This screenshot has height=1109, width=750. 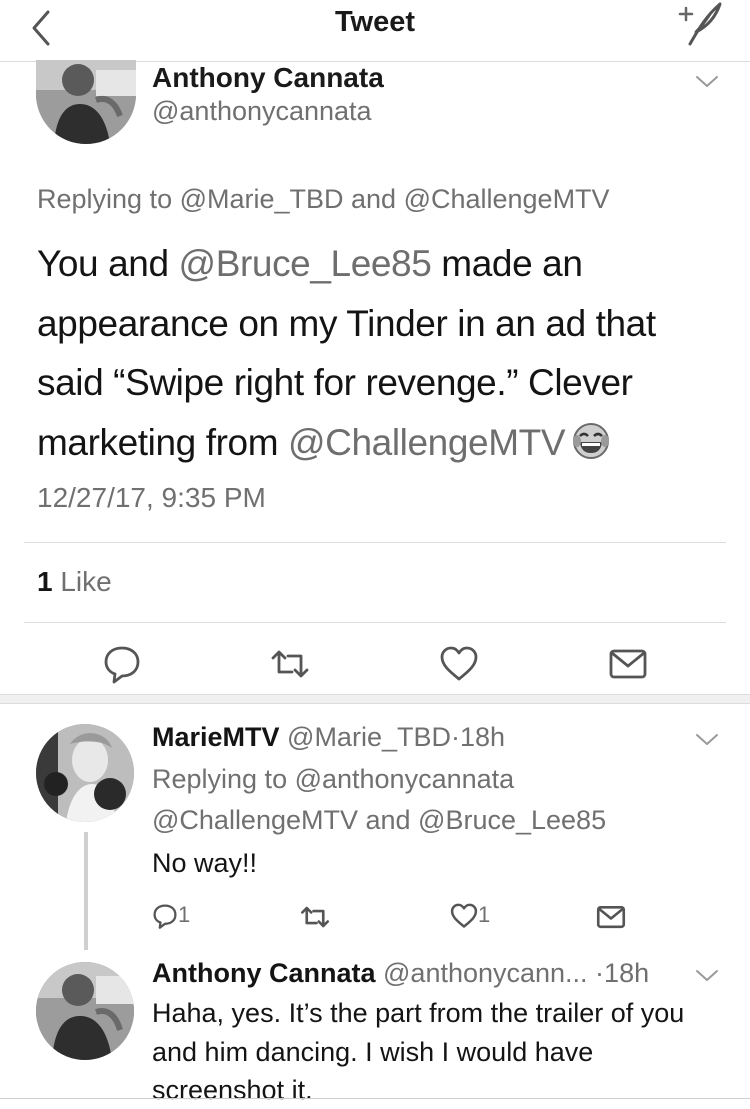 I want to click on mention-link: @Bruce_Lee85, so click(x=305, y=263).